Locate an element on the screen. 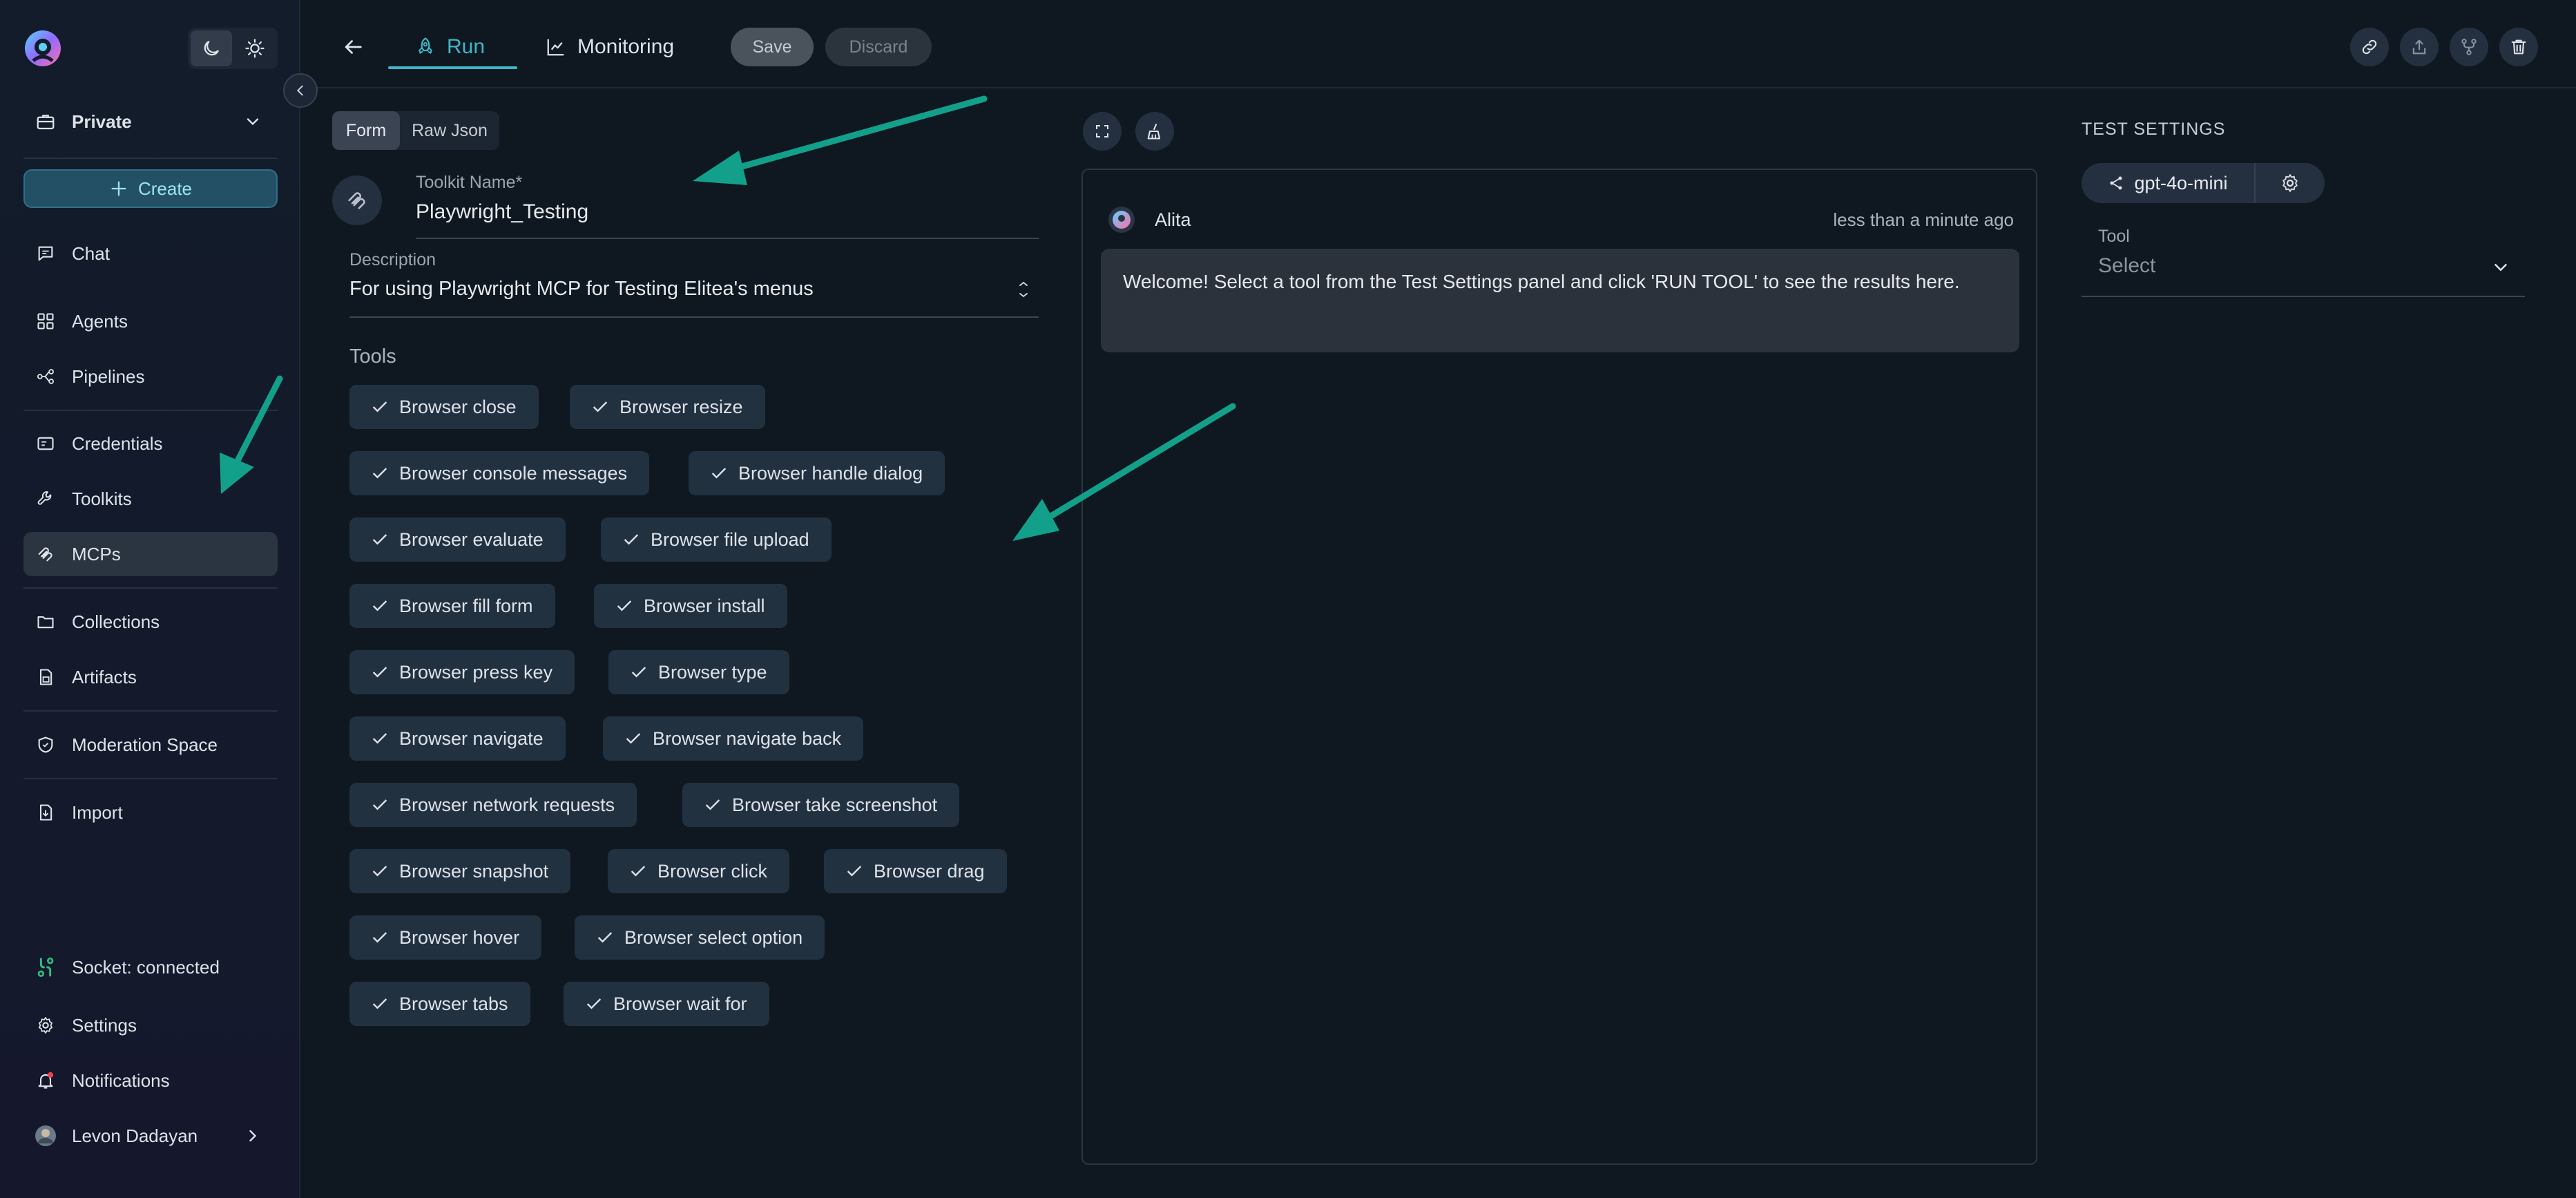 Image resolution: width=2576 pixels, height=1198 pixels. workspace-selector: Private is located at coordinates (150, 121).